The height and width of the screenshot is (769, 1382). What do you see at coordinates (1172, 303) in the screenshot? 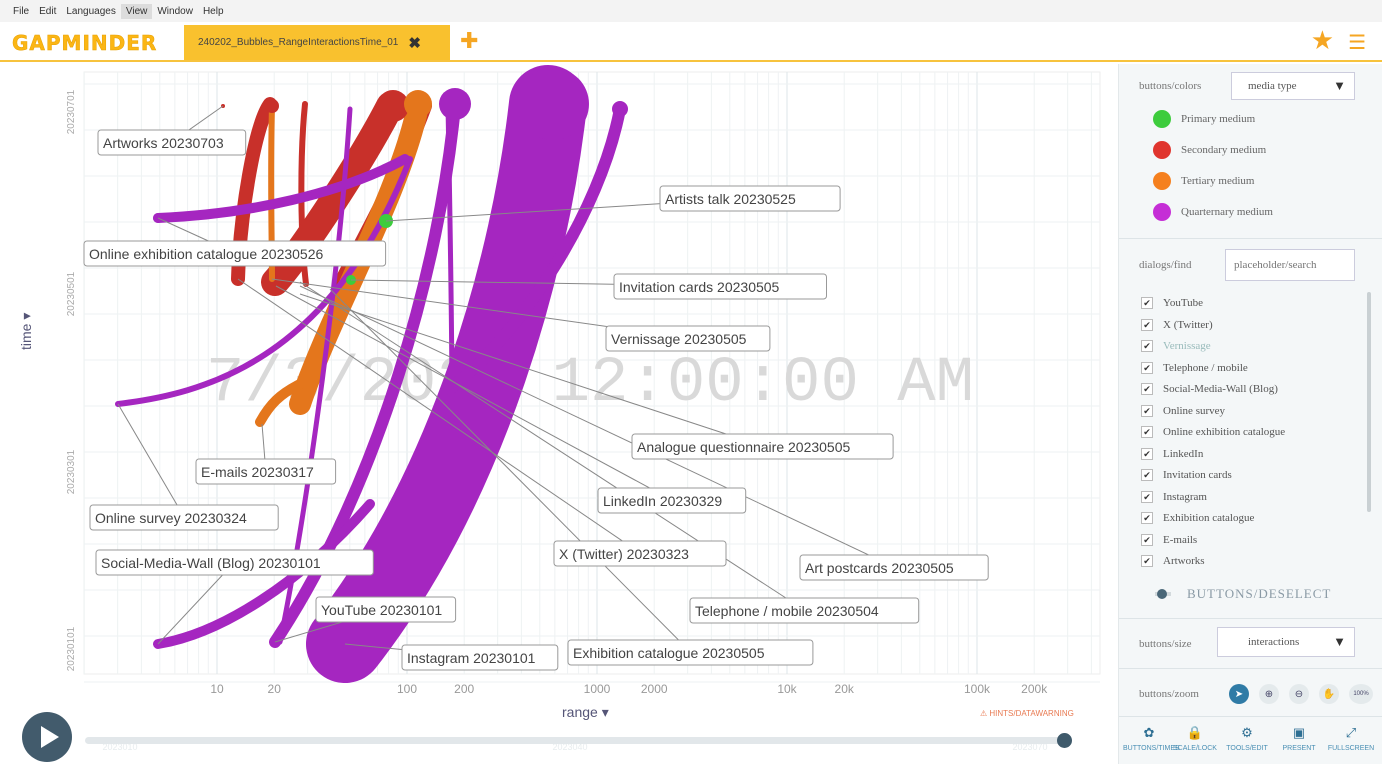
I see `find-item: ✔ YouTube` at bounding box center [1172, 303].